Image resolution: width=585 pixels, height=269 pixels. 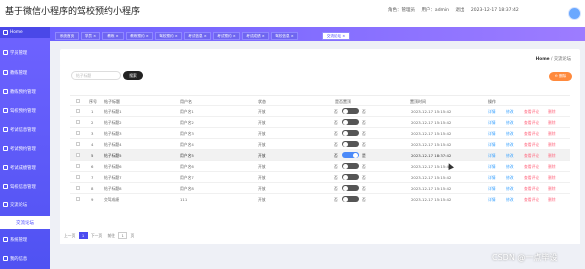 I want to click on tab-exam-info: 考试信息 ×, so click(x=197, y=36).